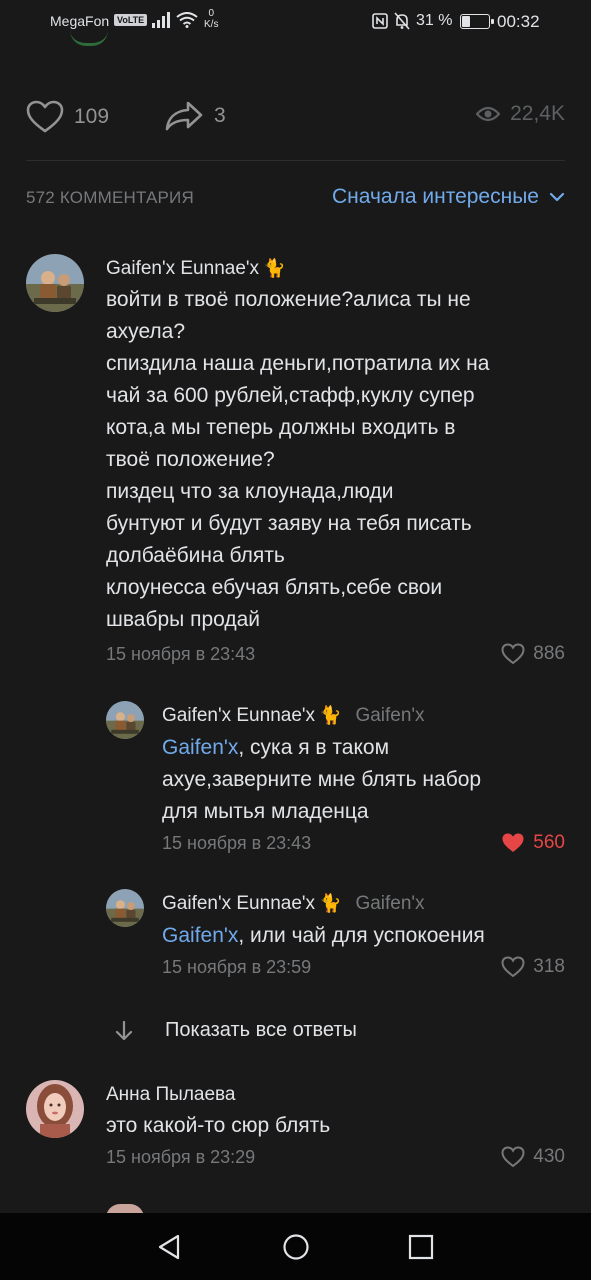  Describe the element at coordinates (295, 160) in the screenshot. I see `divider` at that location.